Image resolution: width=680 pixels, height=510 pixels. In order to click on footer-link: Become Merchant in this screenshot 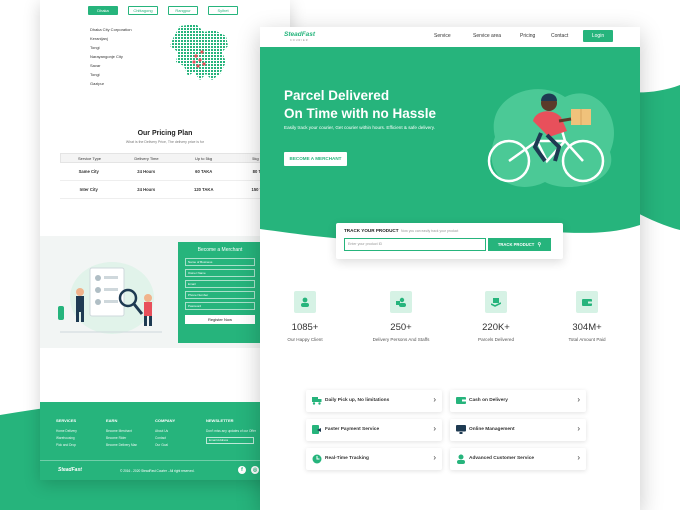, I will do `click(121, 431)`.